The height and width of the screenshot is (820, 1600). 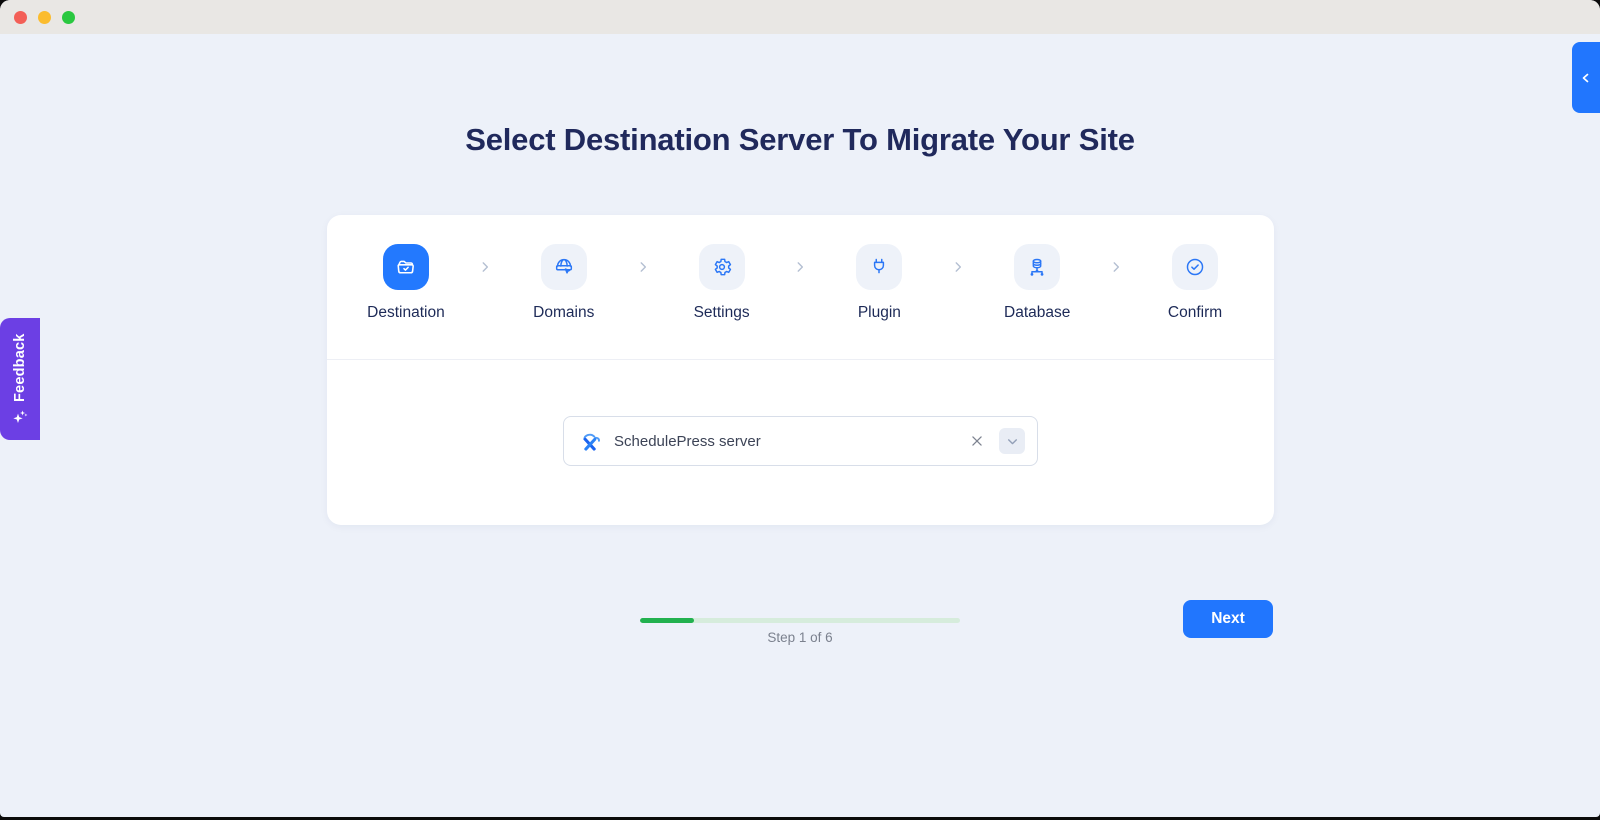 I want to click on feedback-label: Feedback, so click(x=20, y=367).